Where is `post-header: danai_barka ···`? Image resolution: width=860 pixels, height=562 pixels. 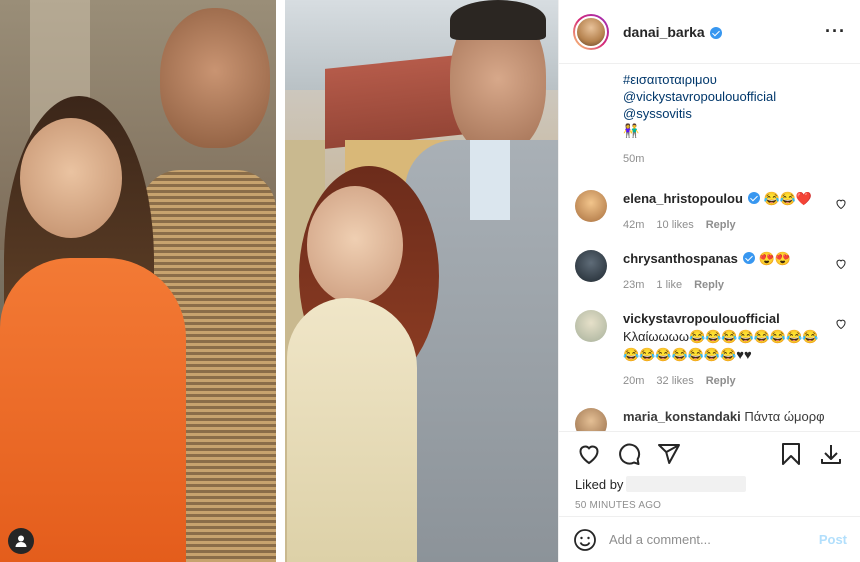
post-header: danai_barka ··· is located at coordinates (709, 32).